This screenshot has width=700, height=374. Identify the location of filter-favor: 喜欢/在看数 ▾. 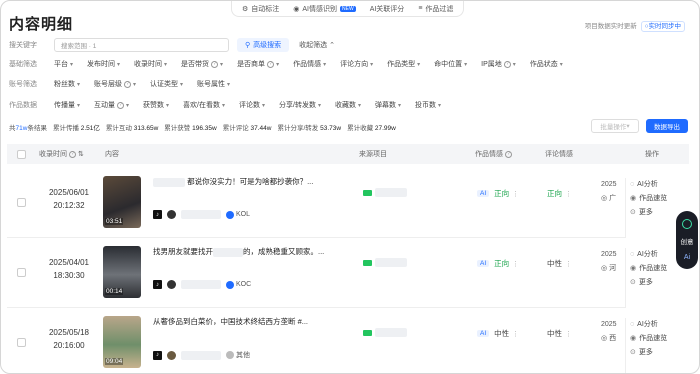
(204, 105).